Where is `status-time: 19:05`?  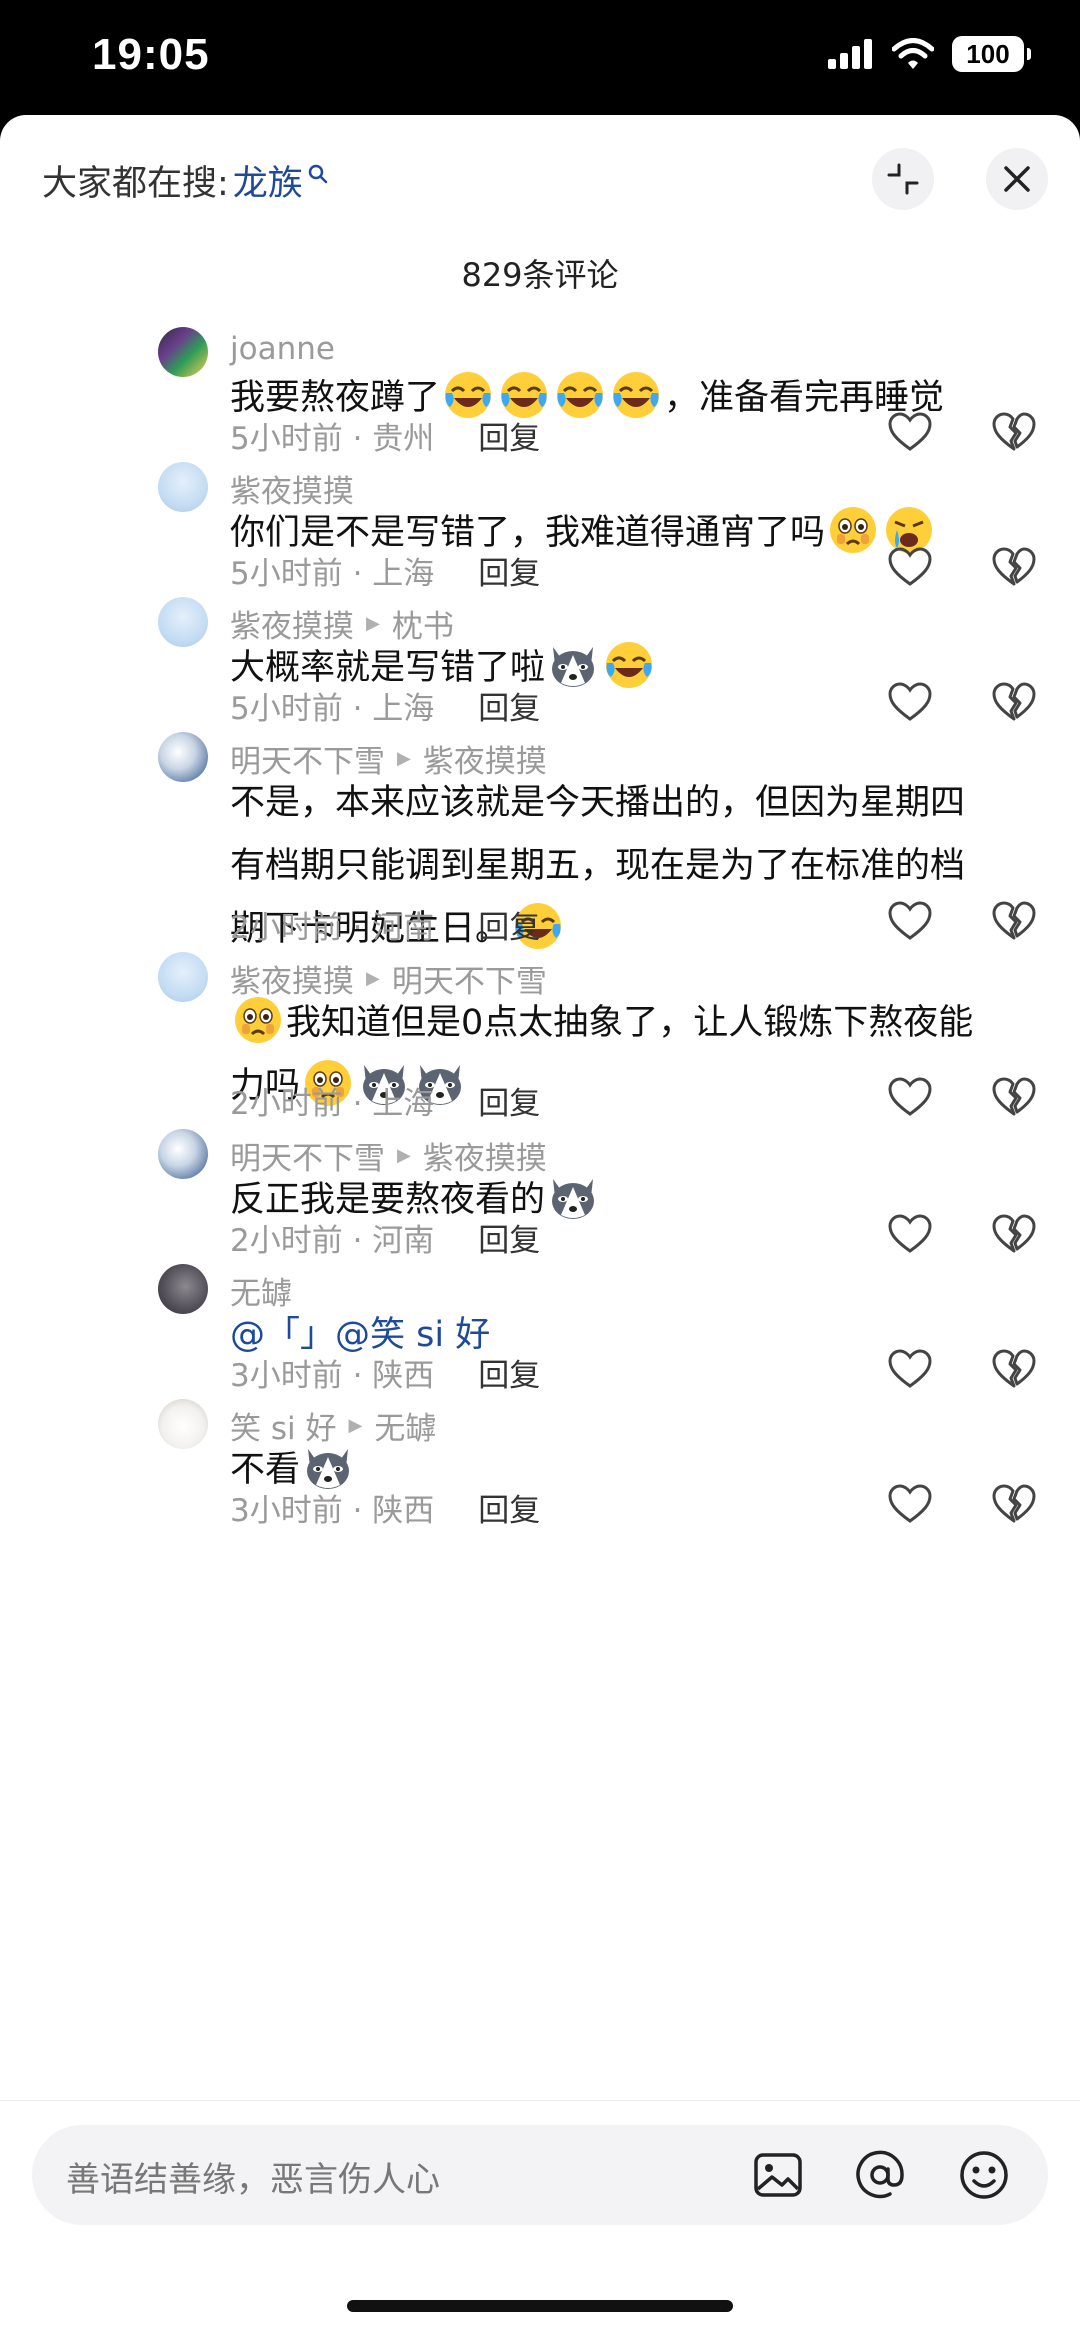
status-time: 19:05 is located at coordinates (151, 54).